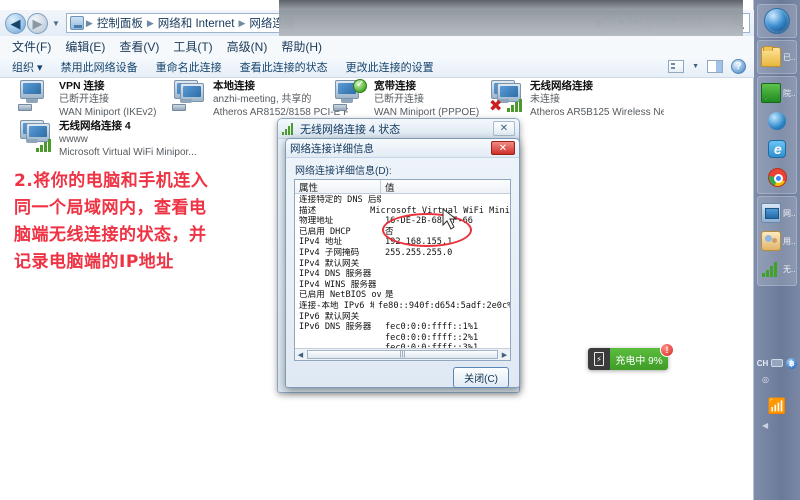 This screenshot has height=500, width=800. What do you see at coordinates (777, 392) in the screenshot?
I see `system-tray: CH ฿ ◎ 📶 ◀` at bounding box center [777, 392].